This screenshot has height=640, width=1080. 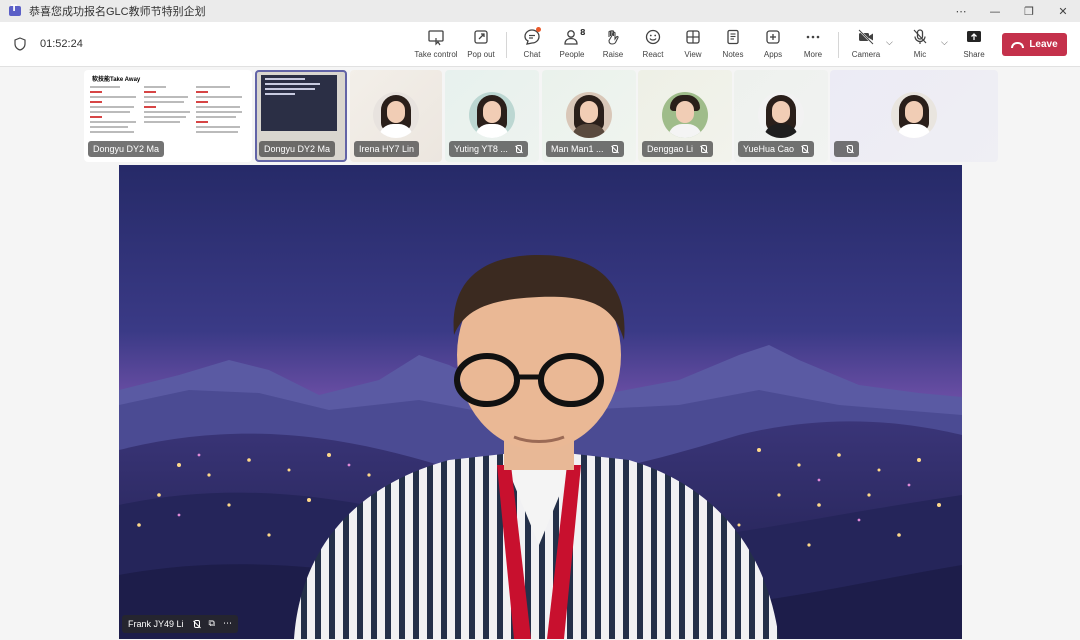 What do you see at coordinates (813, 37) in the screenshot?
I see `more-icon` at bounding box center [813, 37].